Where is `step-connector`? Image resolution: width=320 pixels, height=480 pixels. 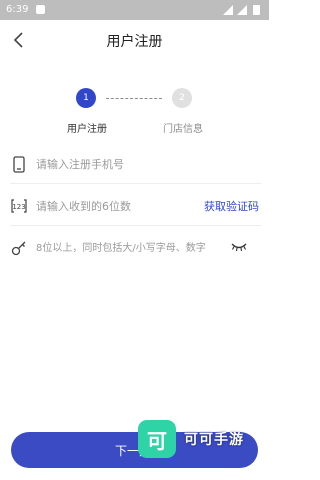 step-connector is located at coordinates (134, 98).